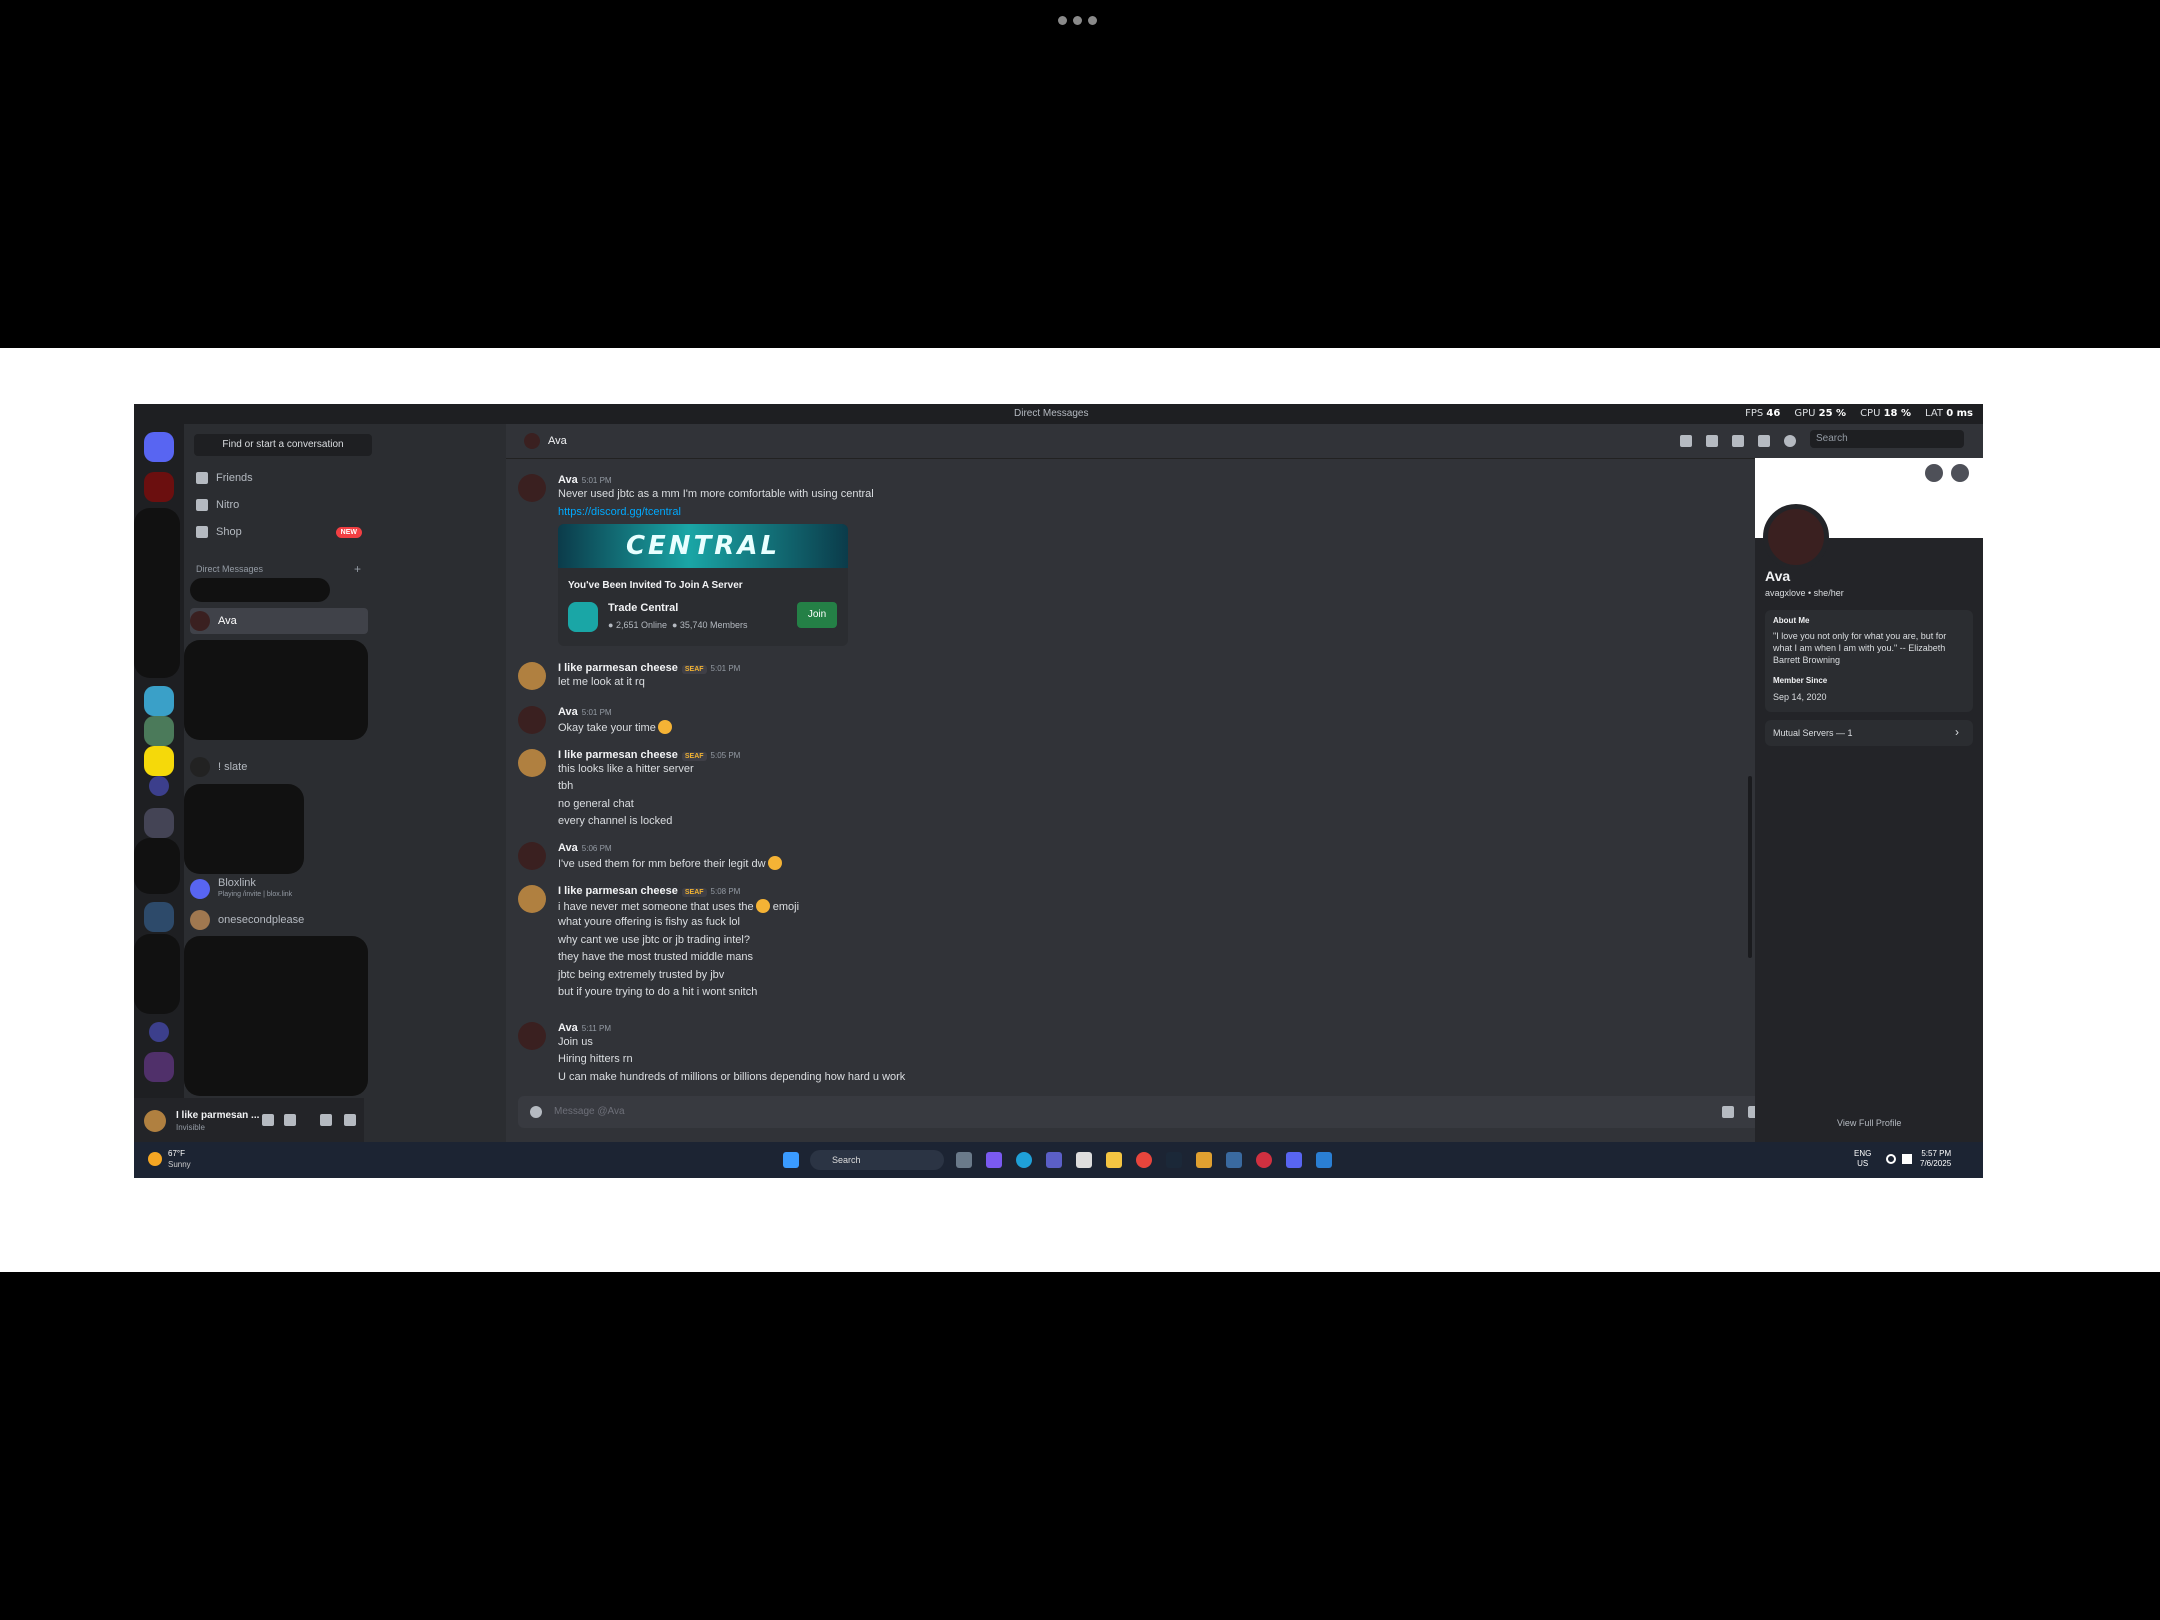 This screenshot has width=2160, height=1620. I want to click on invite-link: https://discord.gg/tcentral, so click(619, 512).